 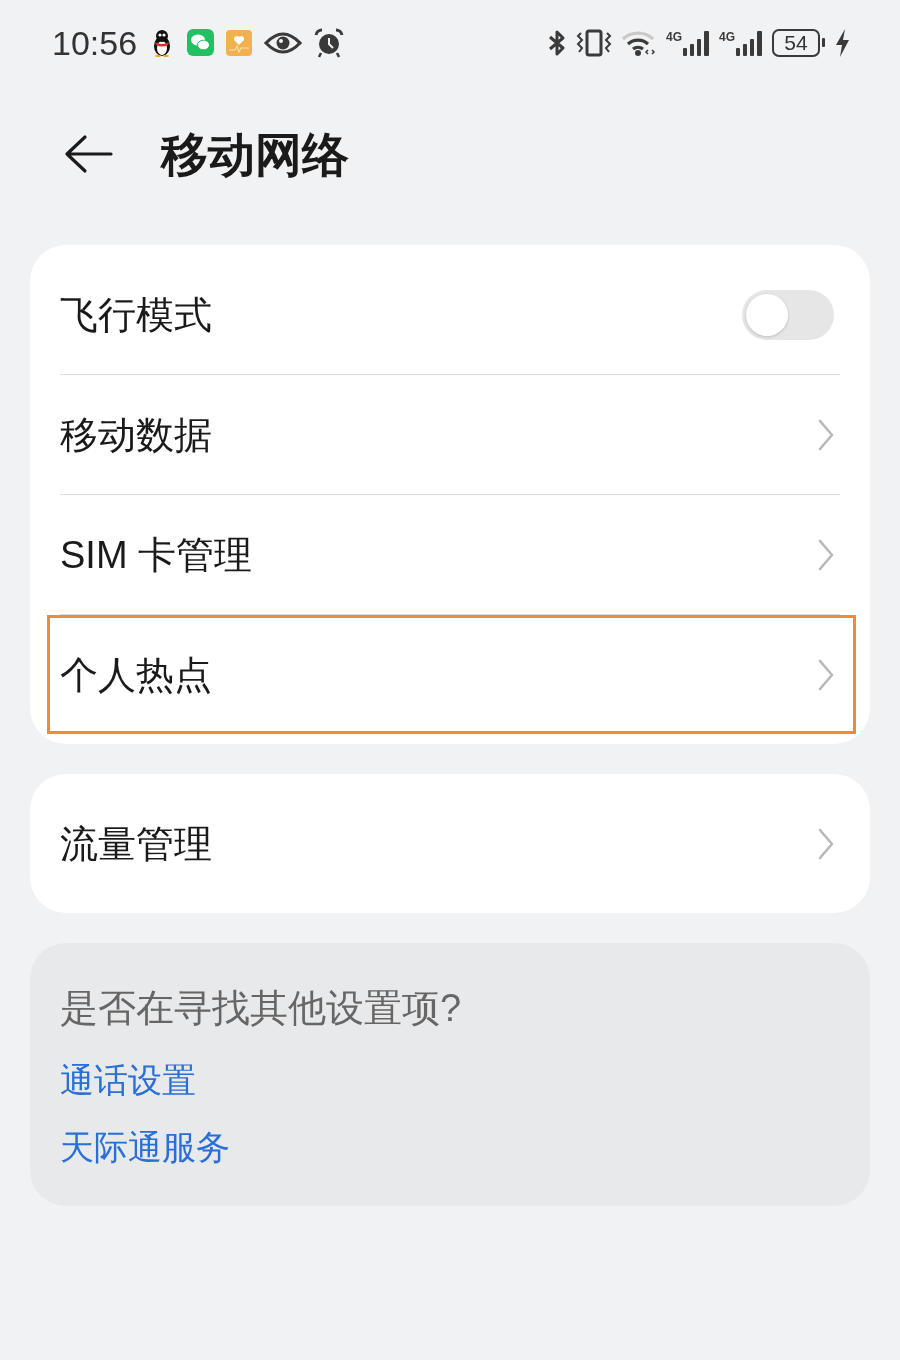 What do you see at coordinates (593, 42) in the screenshot?
I see `vibrate-icon` at bounding box center [593, 42].